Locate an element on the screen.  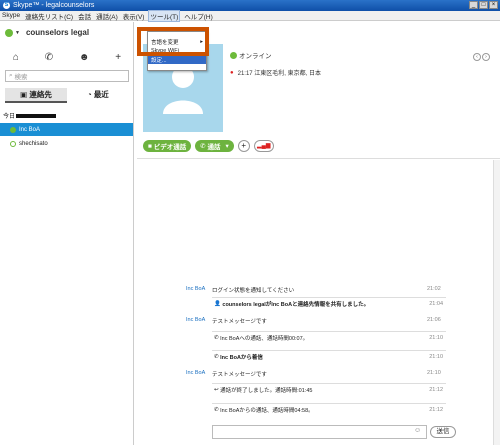
call-quality-icon: ▂▄▆ is located at coordinates (263, 146).